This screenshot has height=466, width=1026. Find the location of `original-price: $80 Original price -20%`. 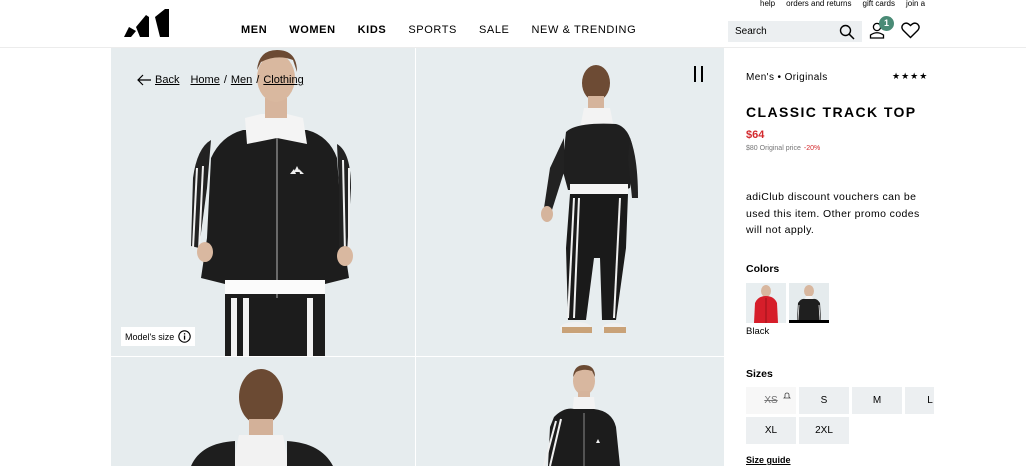

original-price: $80 Original price -20% is located at coordinates (783, 148).